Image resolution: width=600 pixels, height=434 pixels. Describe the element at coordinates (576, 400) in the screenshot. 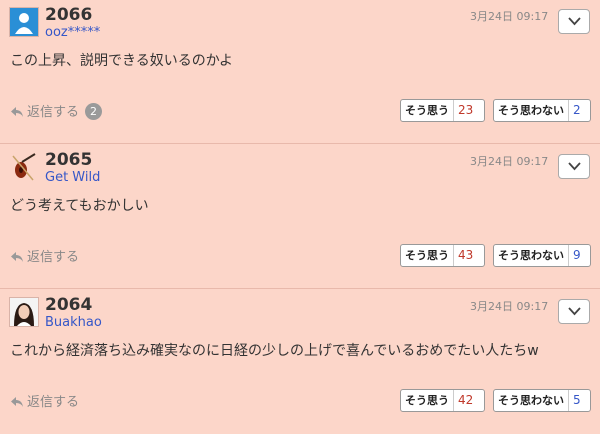

I see `disagree-count: 5` at that location.